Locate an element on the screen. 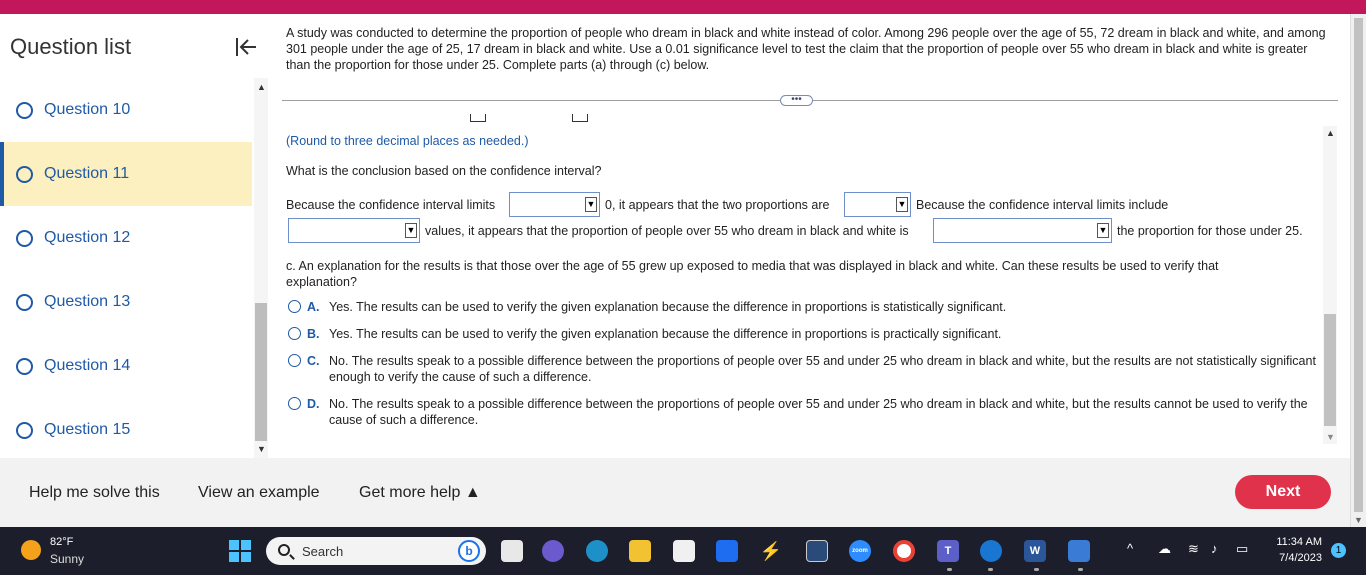 This screenshot has width=1366, height=575. browser-app-icon is located at coordinates (991, 551).